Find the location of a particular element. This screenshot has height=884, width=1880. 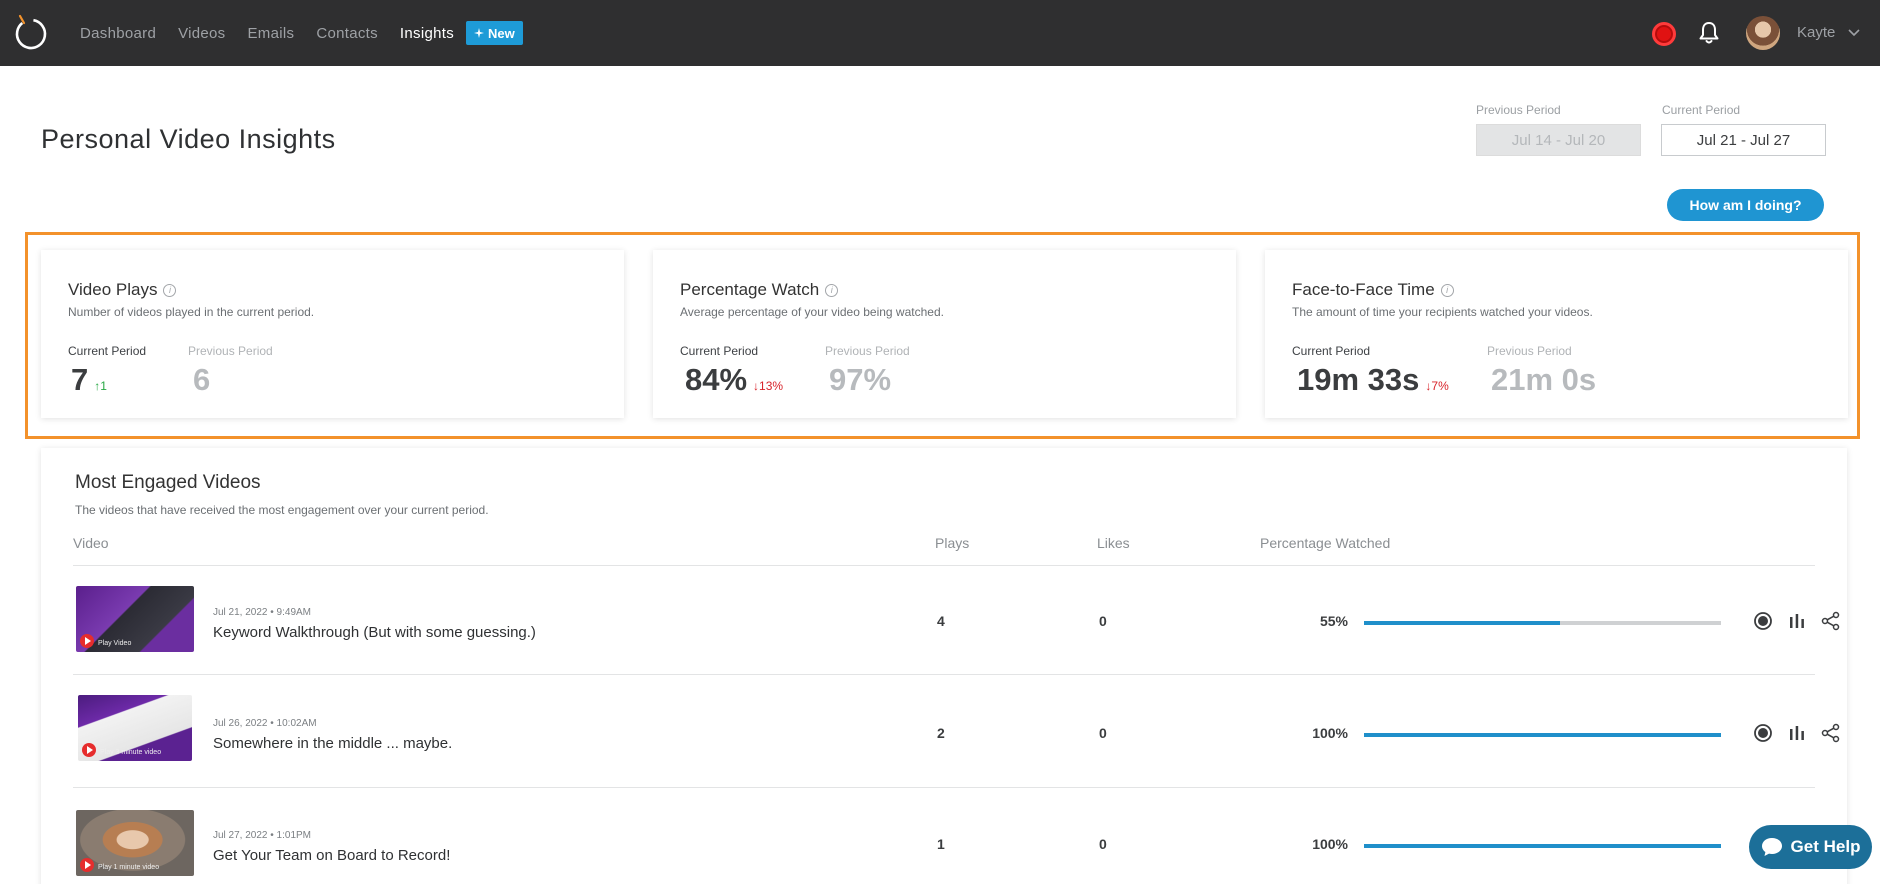

avatar is located at coordinates (1763, 33).